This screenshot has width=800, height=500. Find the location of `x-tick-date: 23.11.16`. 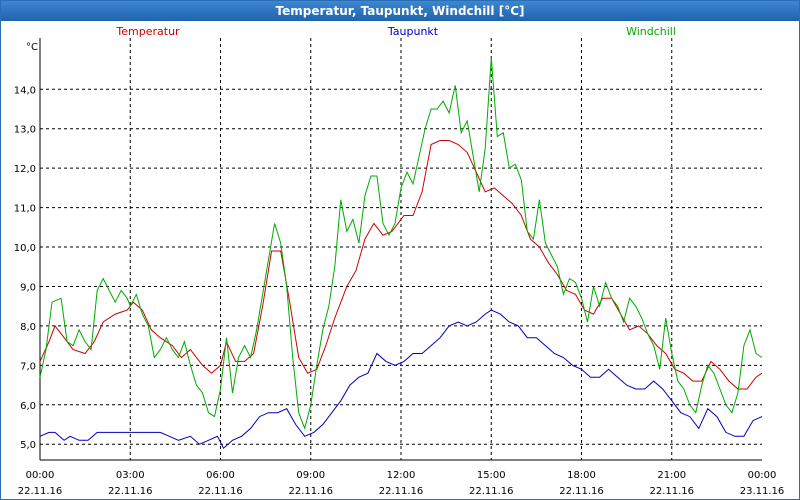

x-tick-date: 23.11.16 is located at coordinates (762, 491).